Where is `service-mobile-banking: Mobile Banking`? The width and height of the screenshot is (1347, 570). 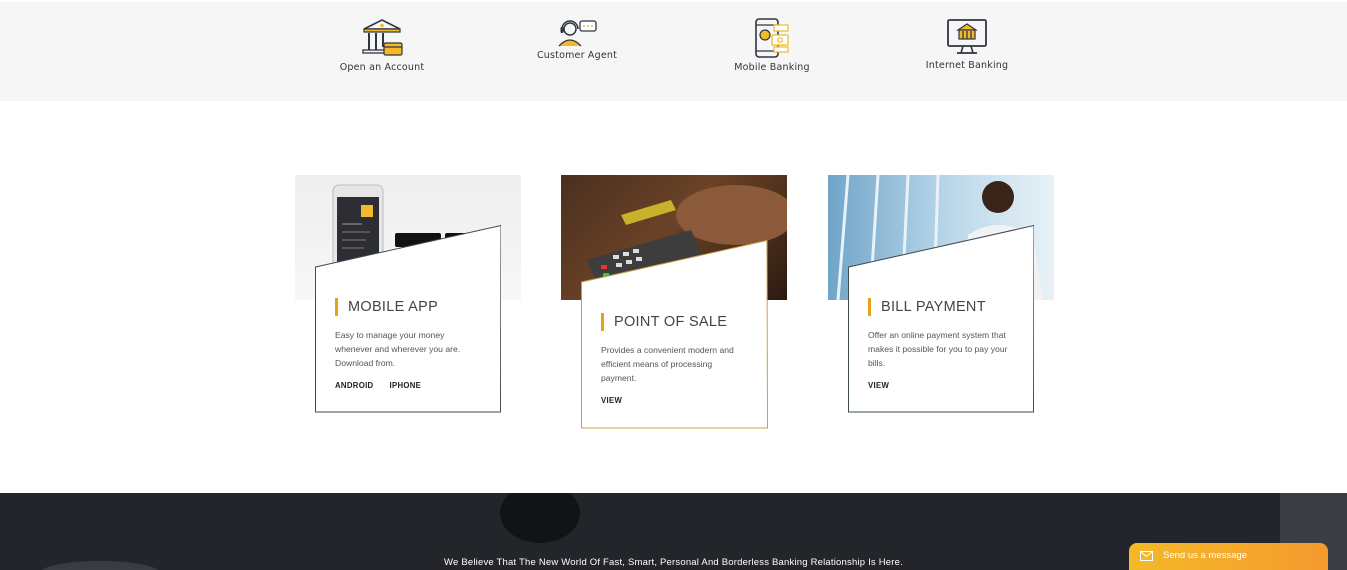
service-mobile-banking: Mobile Banking is located at coordinates (772, 45).